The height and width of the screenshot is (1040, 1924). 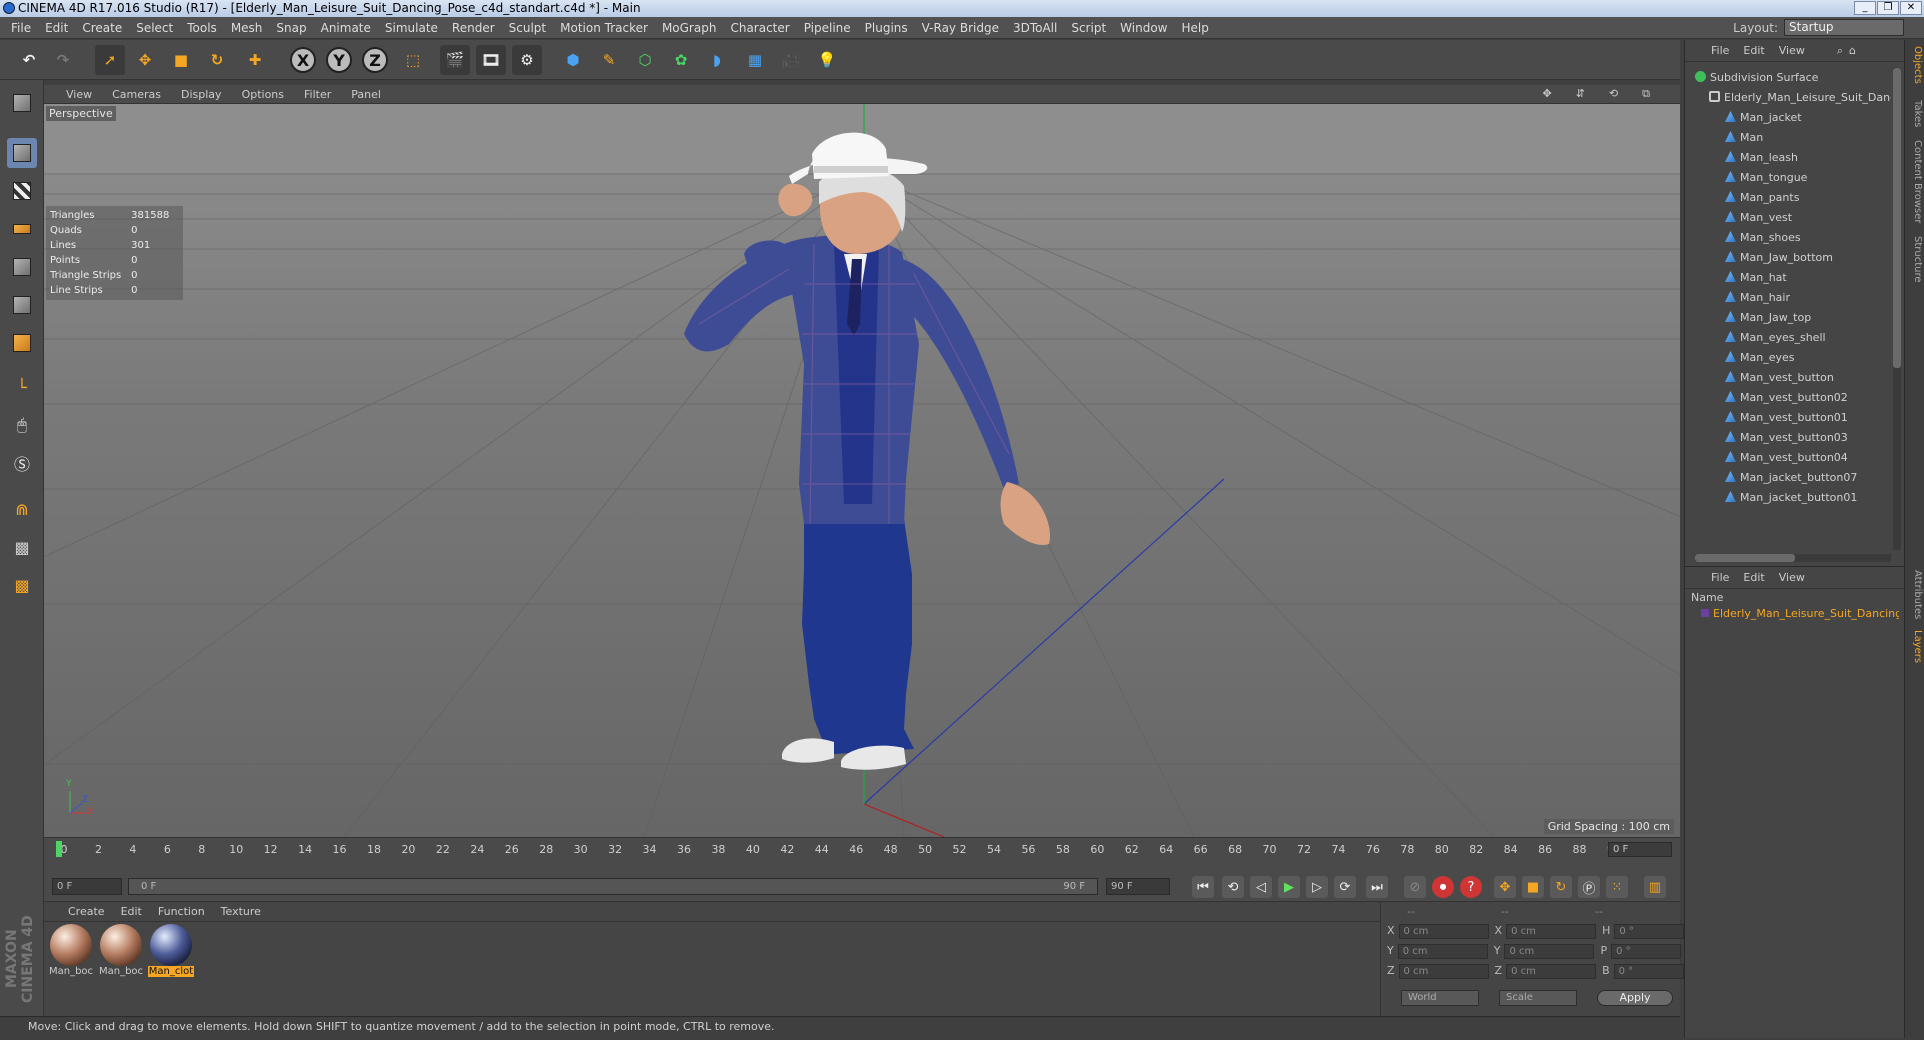 What do you see at coordinates (527, 28) in the screenshot?
I see `menu-sculpt: Sculpt` at bounding box center [527, 28].